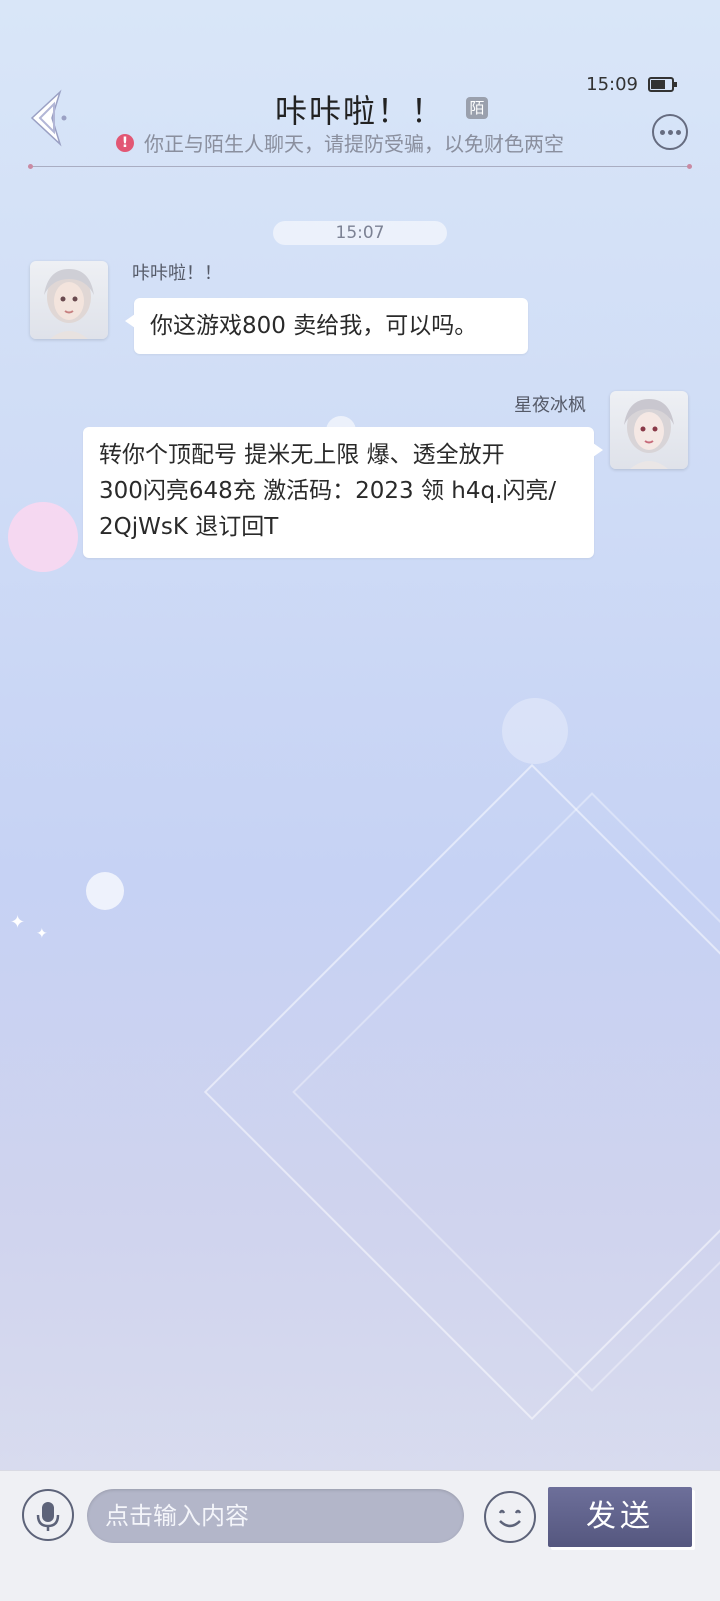  I want to click on header-divider, so click(360, 166).